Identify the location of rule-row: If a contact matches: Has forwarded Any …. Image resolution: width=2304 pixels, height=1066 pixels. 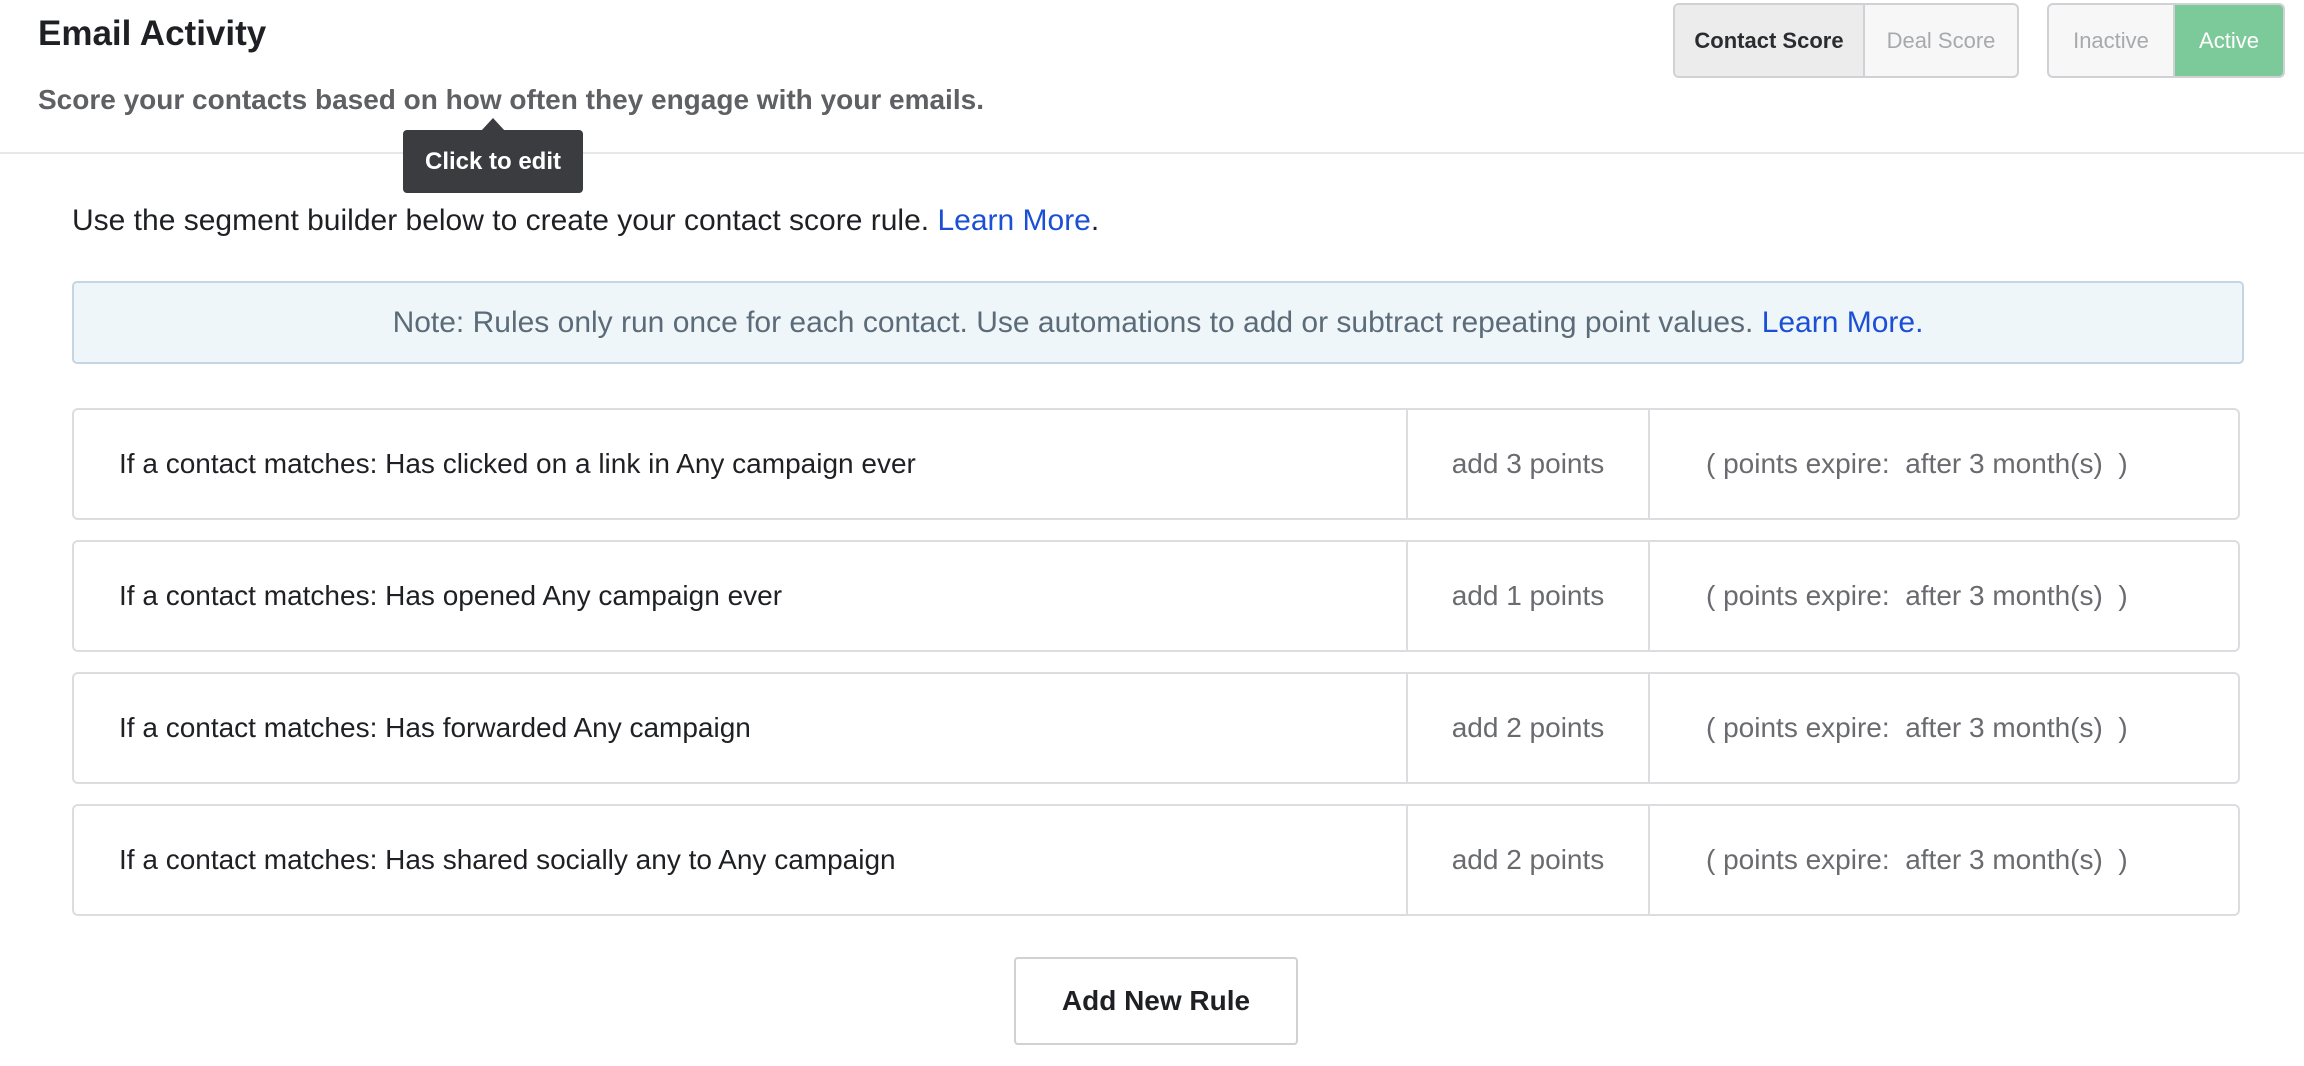
(1156, 728).